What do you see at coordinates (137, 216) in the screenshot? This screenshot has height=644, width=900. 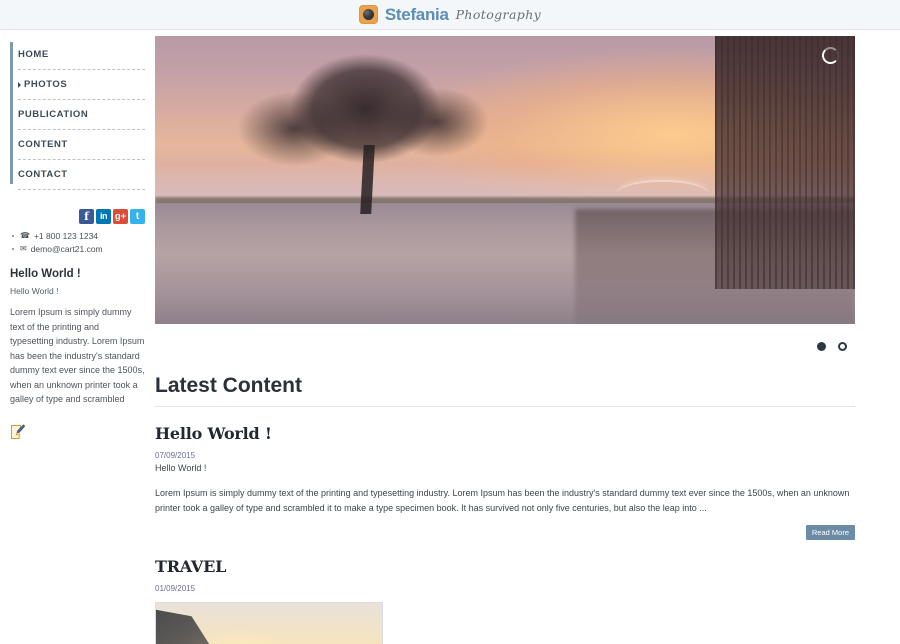 I see `twitter-icon: t` at bounding box center [137, 216].